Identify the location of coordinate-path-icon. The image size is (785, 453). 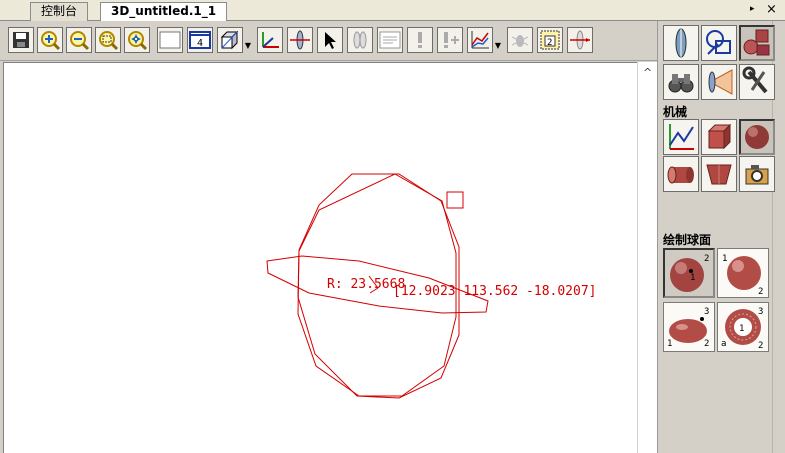
(681, 137).